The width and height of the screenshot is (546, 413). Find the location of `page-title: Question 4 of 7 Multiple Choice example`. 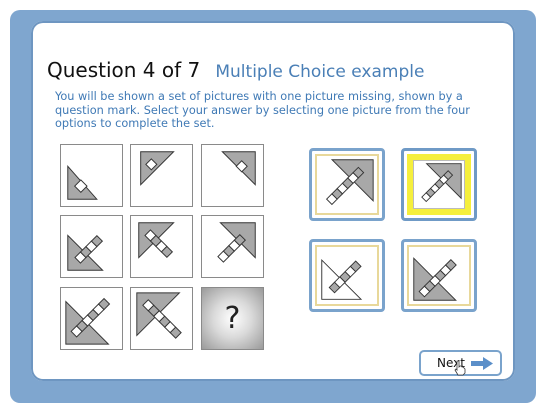

page-title: Question 4 of 7 Multiple Choice example is located at coordinates (235, 70).